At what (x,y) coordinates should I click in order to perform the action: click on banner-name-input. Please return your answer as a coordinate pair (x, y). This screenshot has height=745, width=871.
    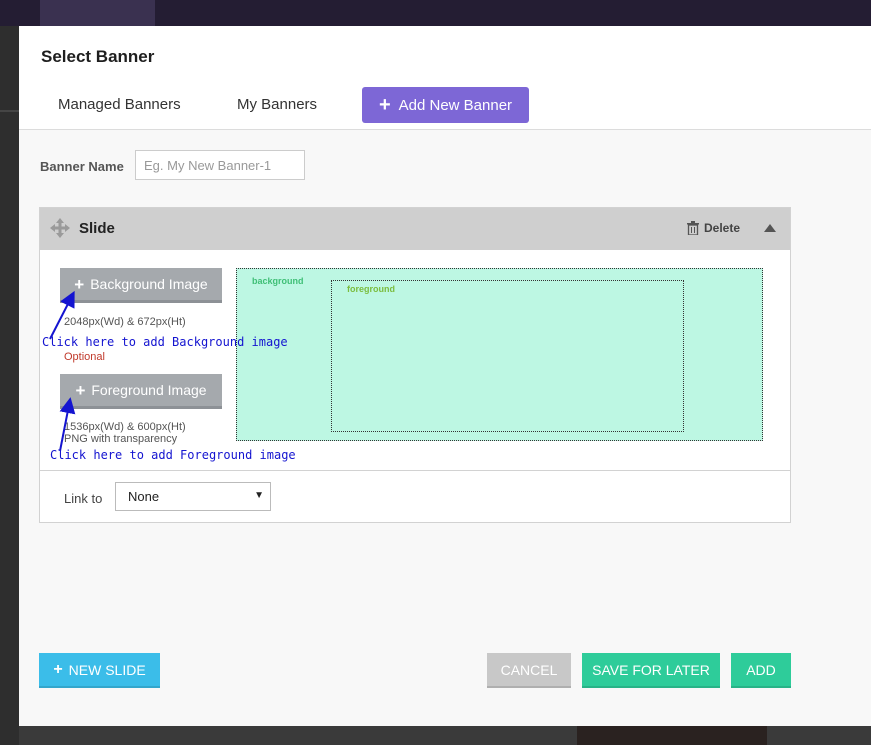
    Looking at the image, I should click on (220, 165).